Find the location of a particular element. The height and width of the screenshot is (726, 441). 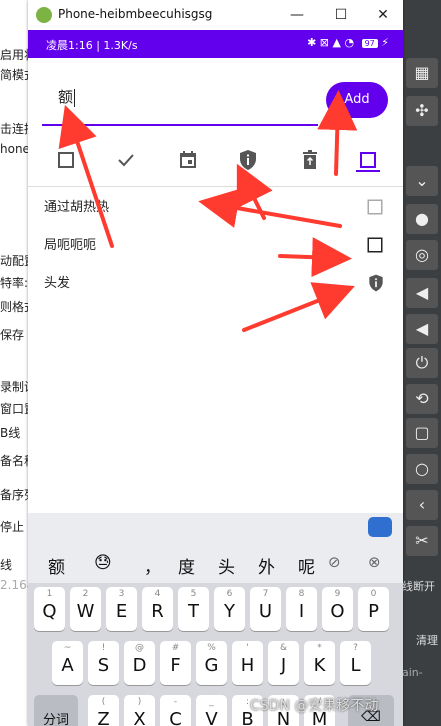

key: -C is located at coordinates (175, 710).